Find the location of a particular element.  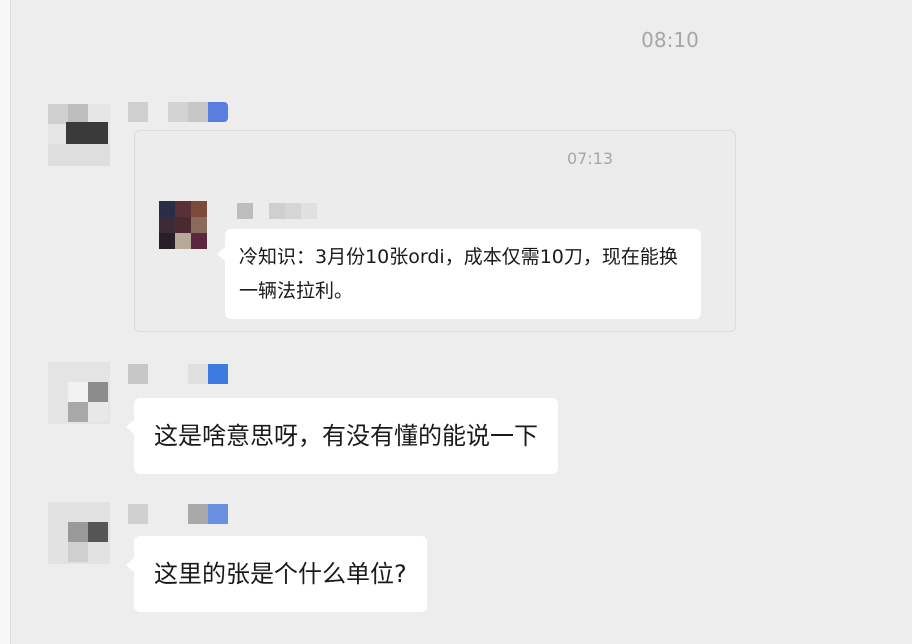

quoted-message-text: 冷知识：3月份10张ordi，成本仅需10刀，现在能换一辆法拉利。 is located at coordinates (458, 274).